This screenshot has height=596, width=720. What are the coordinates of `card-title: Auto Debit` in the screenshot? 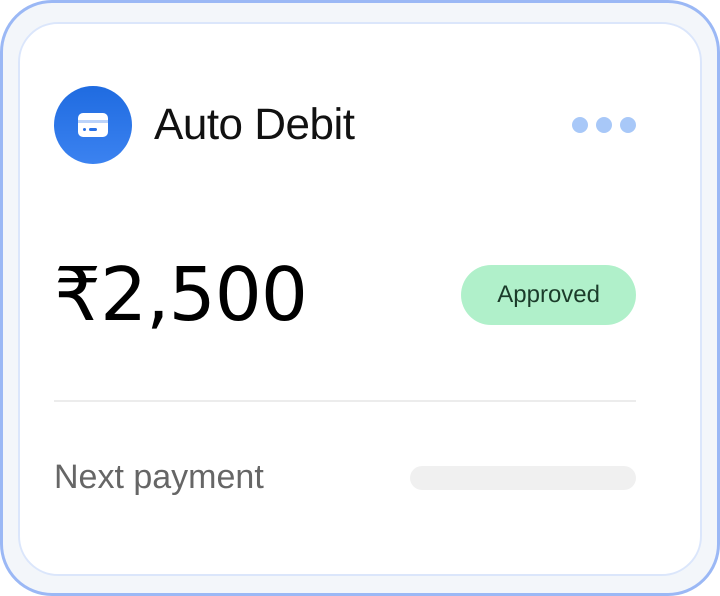 It's located at (255, 125).